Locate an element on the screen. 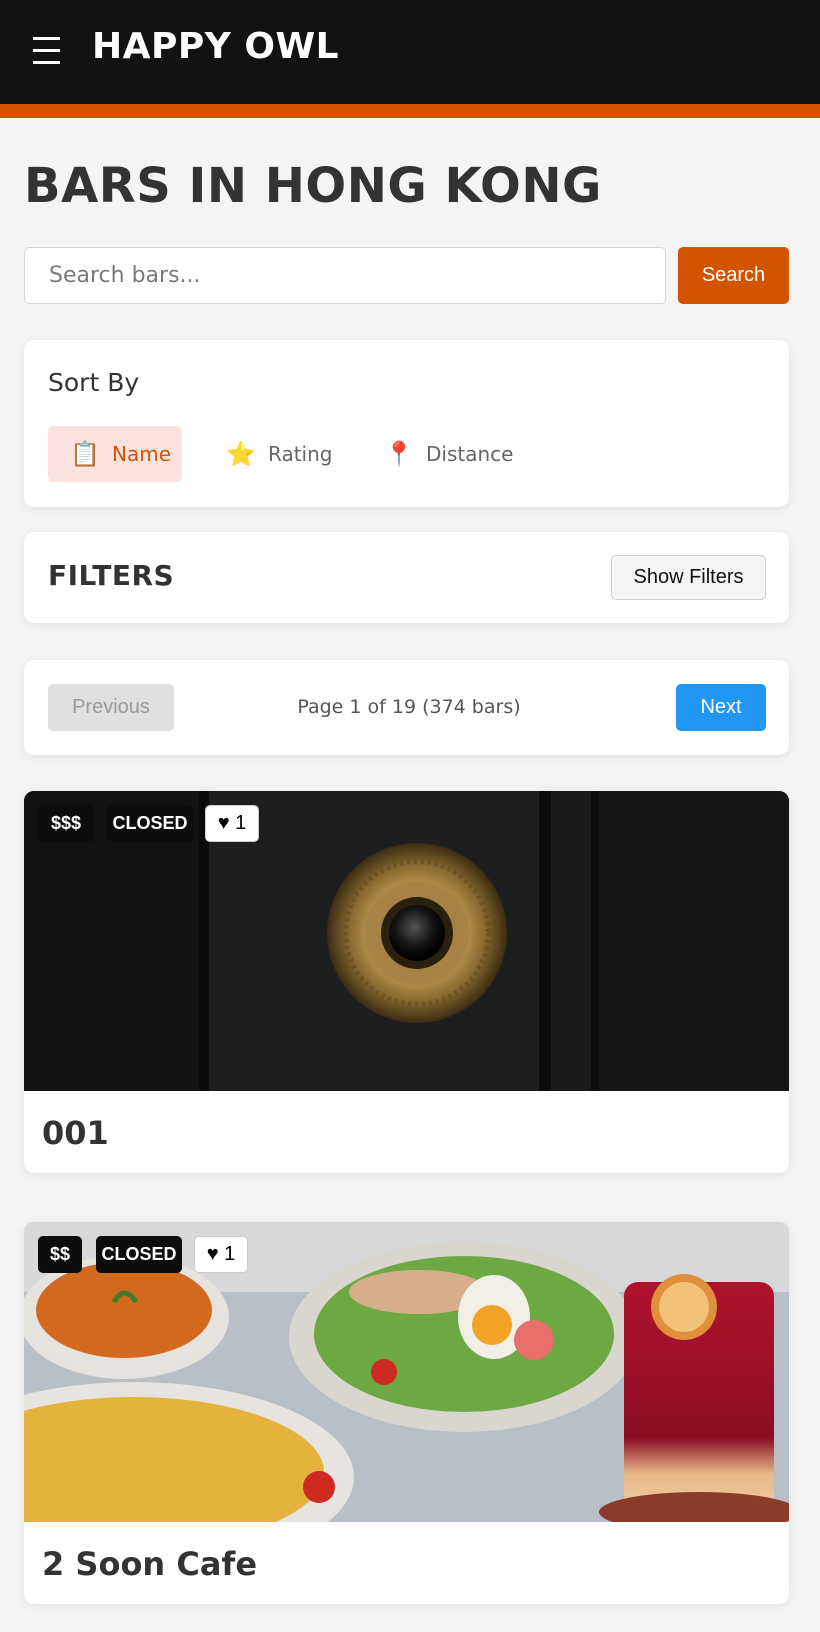  header-accent-stripe is located at coordinates (410, 111).